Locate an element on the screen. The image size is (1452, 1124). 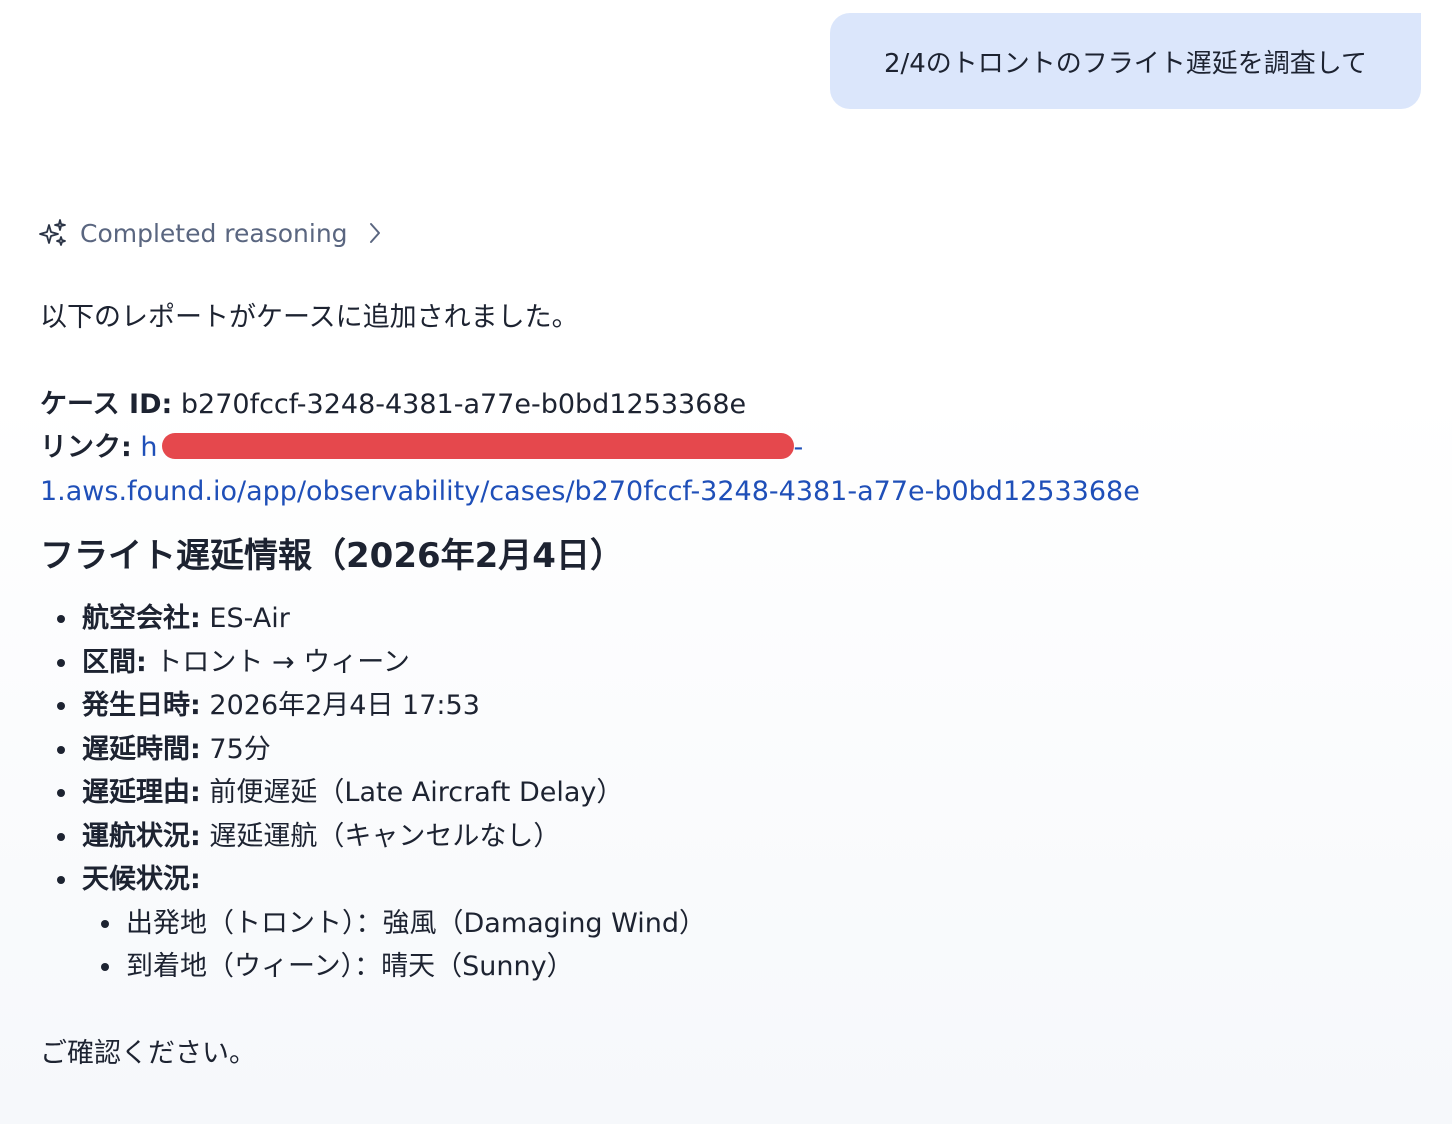
item-value-route: トロント → ウィーン is located at coordinates (282, 662).